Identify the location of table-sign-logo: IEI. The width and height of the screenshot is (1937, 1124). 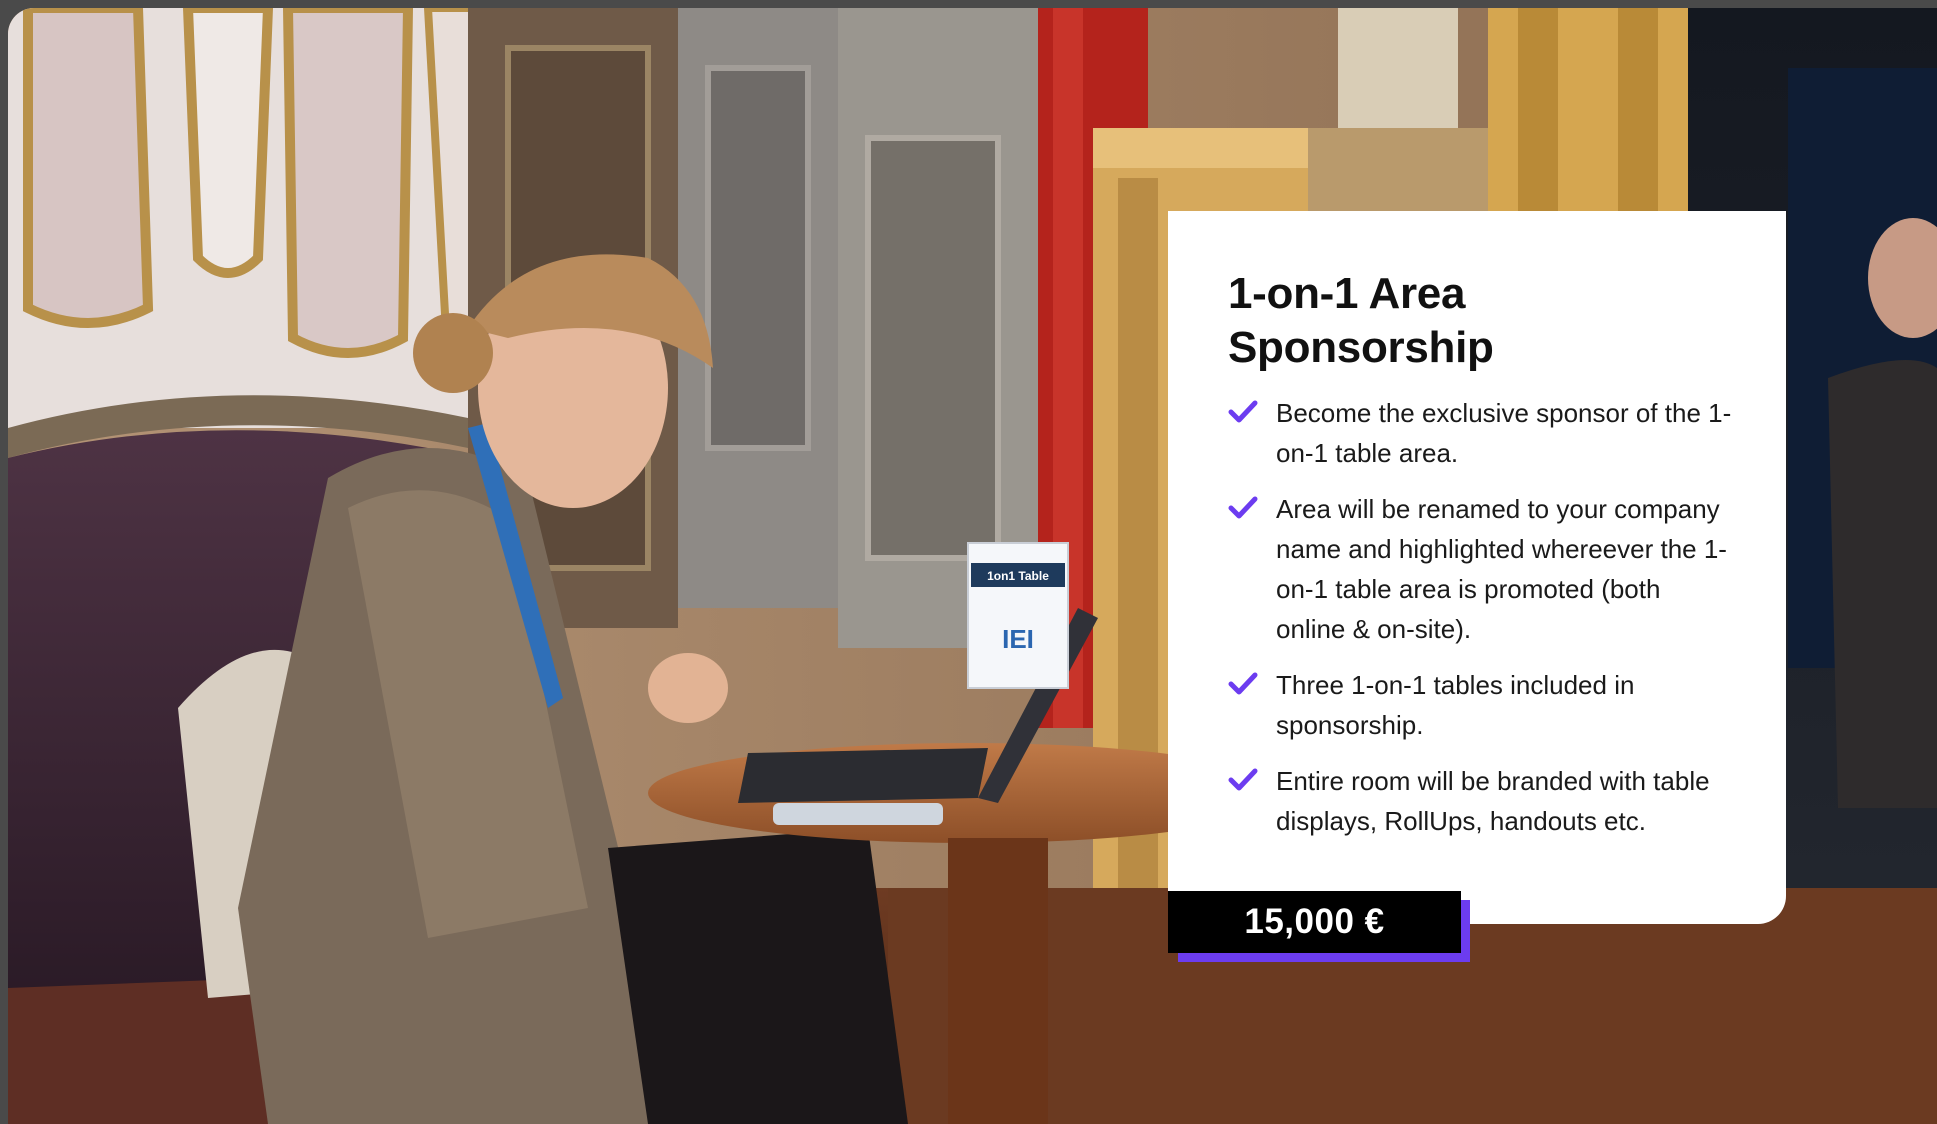
(1018, 639).